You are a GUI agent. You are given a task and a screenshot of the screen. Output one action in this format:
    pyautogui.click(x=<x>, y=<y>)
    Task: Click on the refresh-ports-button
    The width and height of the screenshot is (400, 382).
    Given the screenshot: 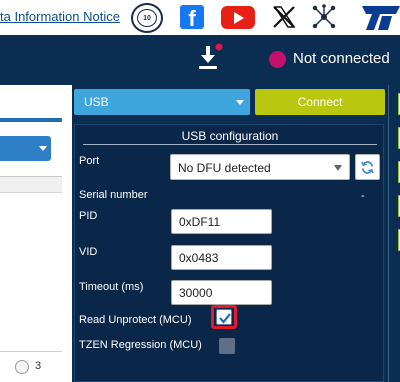 What is the action you would take?
    pyautogui.click(x=367, y=167)
    